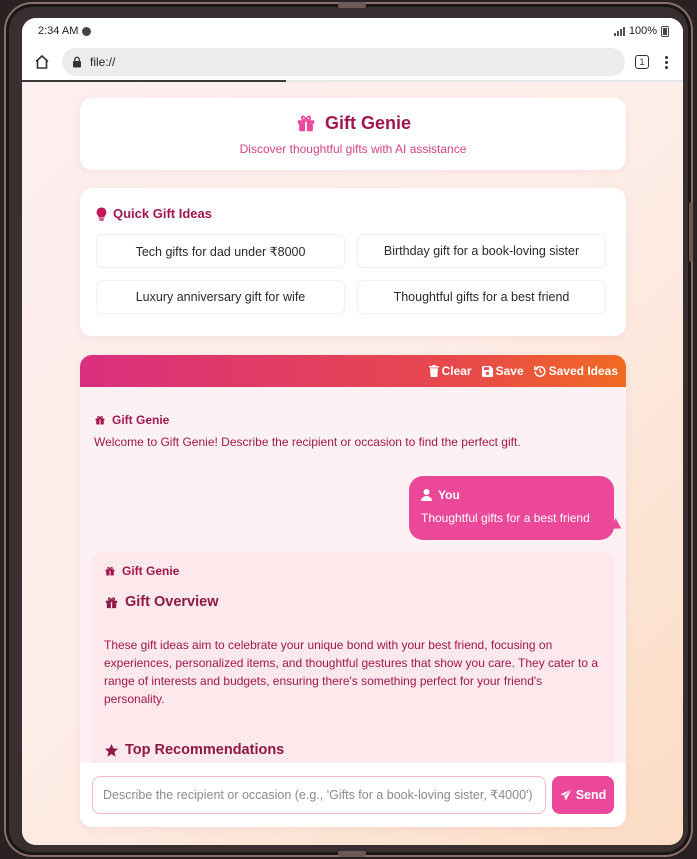  I want to click on signal-icon, so click(619, 31).